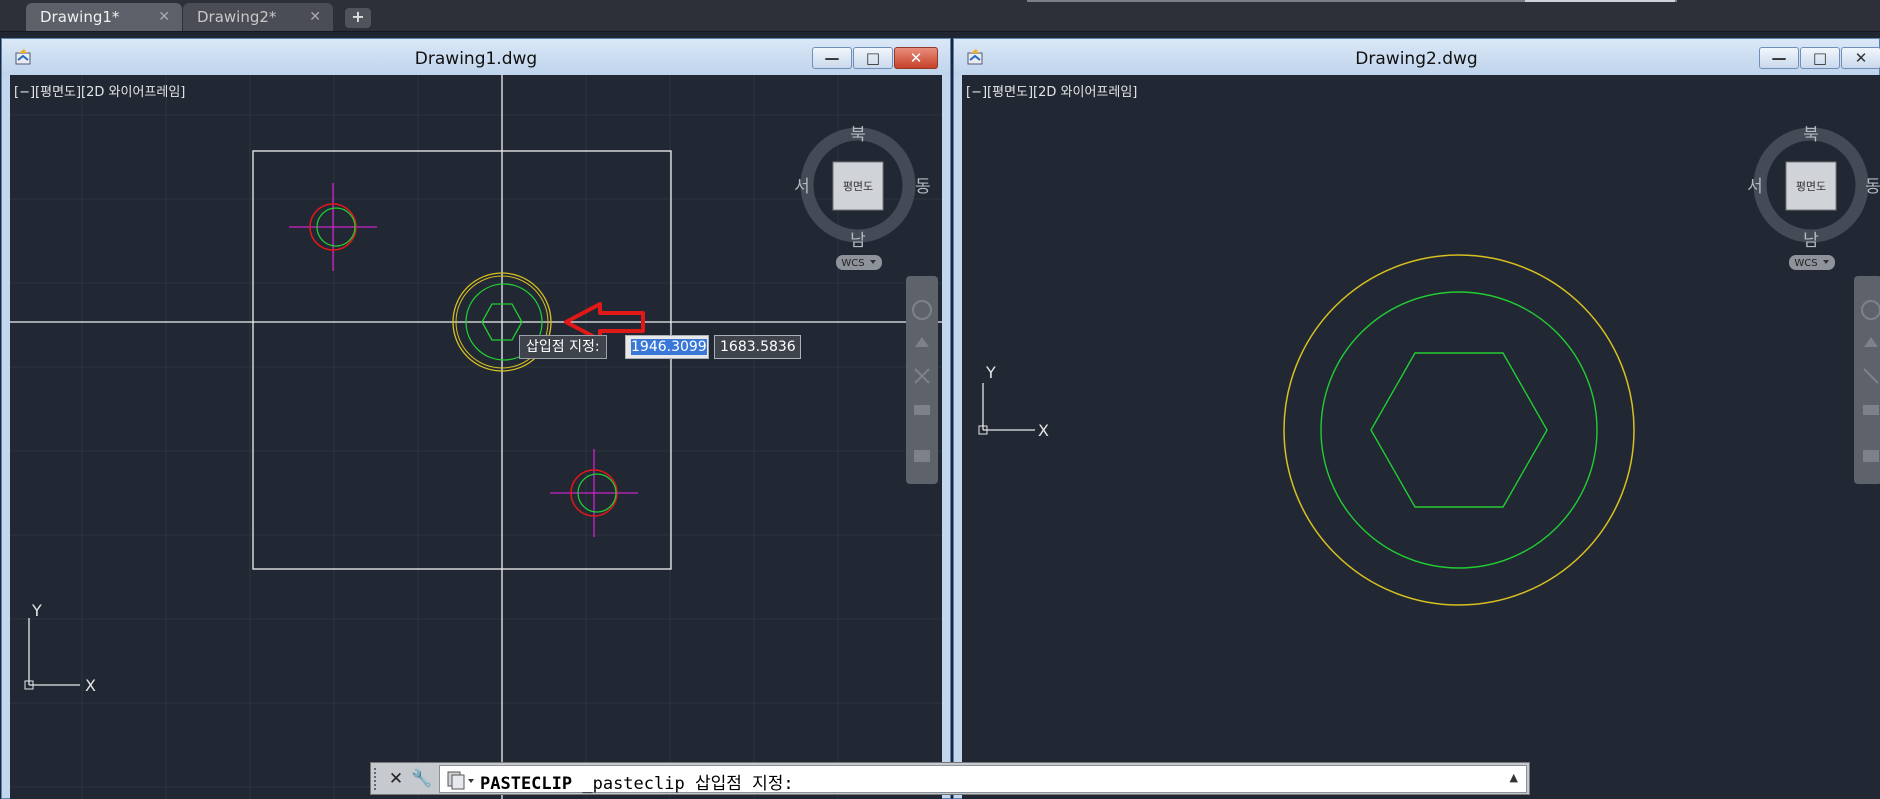 This screenshot has height=799, width=1880. I want to click on hole-top-left, so click(333, 227).